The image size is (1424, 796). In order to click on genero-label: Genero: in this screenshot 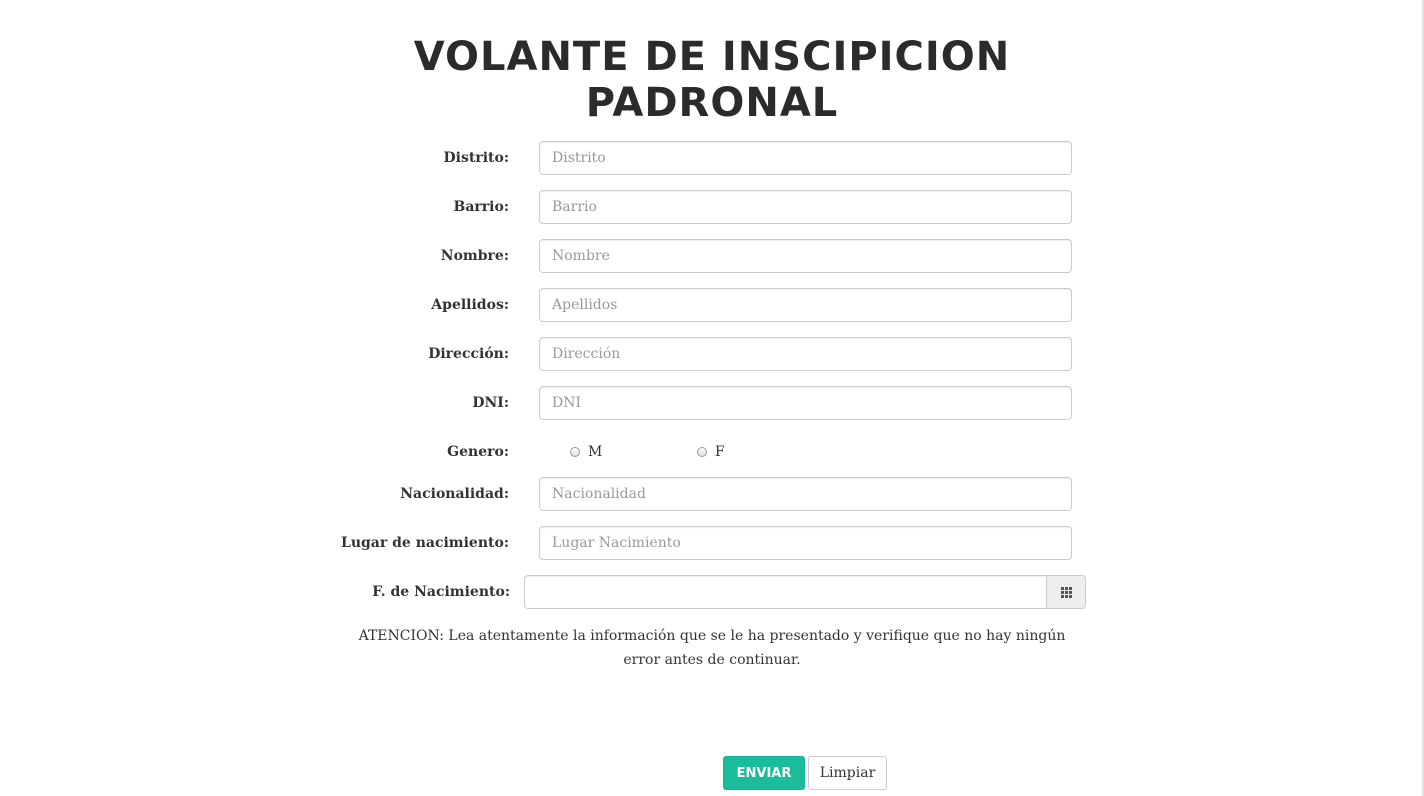, I will do `click(478, 452)`.